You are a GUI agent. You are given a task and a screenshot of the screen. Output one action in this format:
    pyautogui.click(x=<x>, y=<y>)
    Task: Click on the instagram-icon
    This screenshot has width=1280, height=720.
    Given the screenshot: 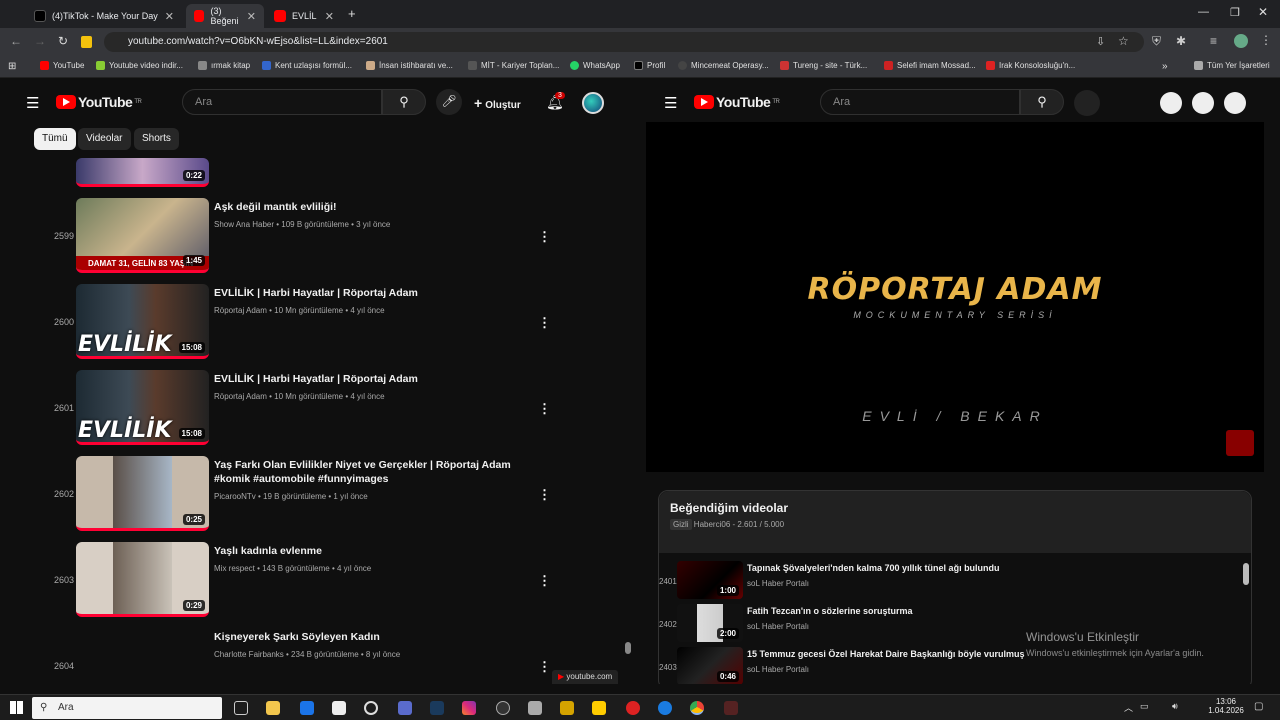 What is the action you would take?
    pyautogui.click(x=469, y=708)
    